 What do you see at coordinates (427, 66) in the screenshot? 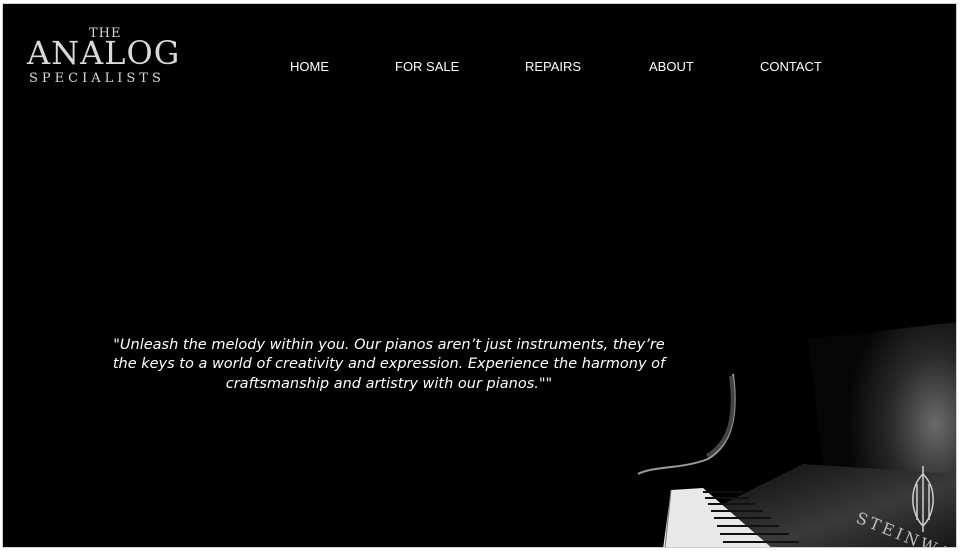
I see `nav-for-sale: FOR SALE` at bounding box center [427, 66].